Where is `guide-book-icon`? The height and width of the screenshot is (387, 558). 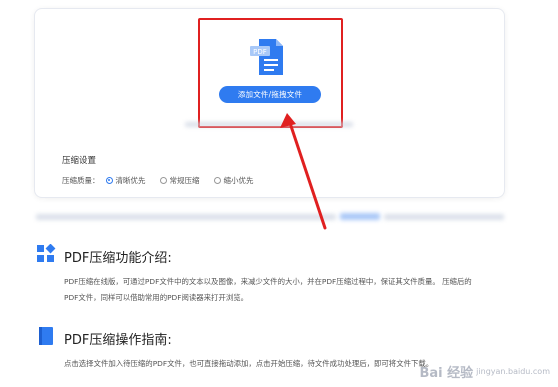
guide-book-icon is located at coordinates (46, 336).